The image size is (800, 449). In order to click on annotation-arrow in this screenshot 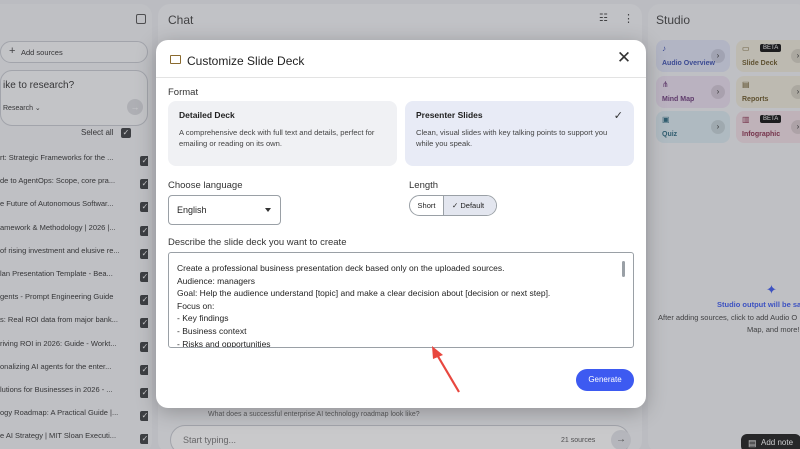, I will do `click(446, 369)`.